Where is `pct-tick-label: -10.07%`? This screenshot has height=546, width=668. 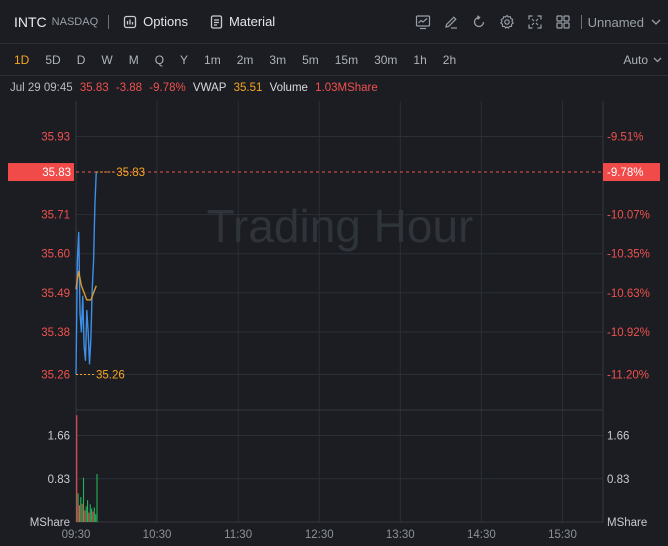 pct-tick-label: -10.07% is located at coordinates (628, 216).